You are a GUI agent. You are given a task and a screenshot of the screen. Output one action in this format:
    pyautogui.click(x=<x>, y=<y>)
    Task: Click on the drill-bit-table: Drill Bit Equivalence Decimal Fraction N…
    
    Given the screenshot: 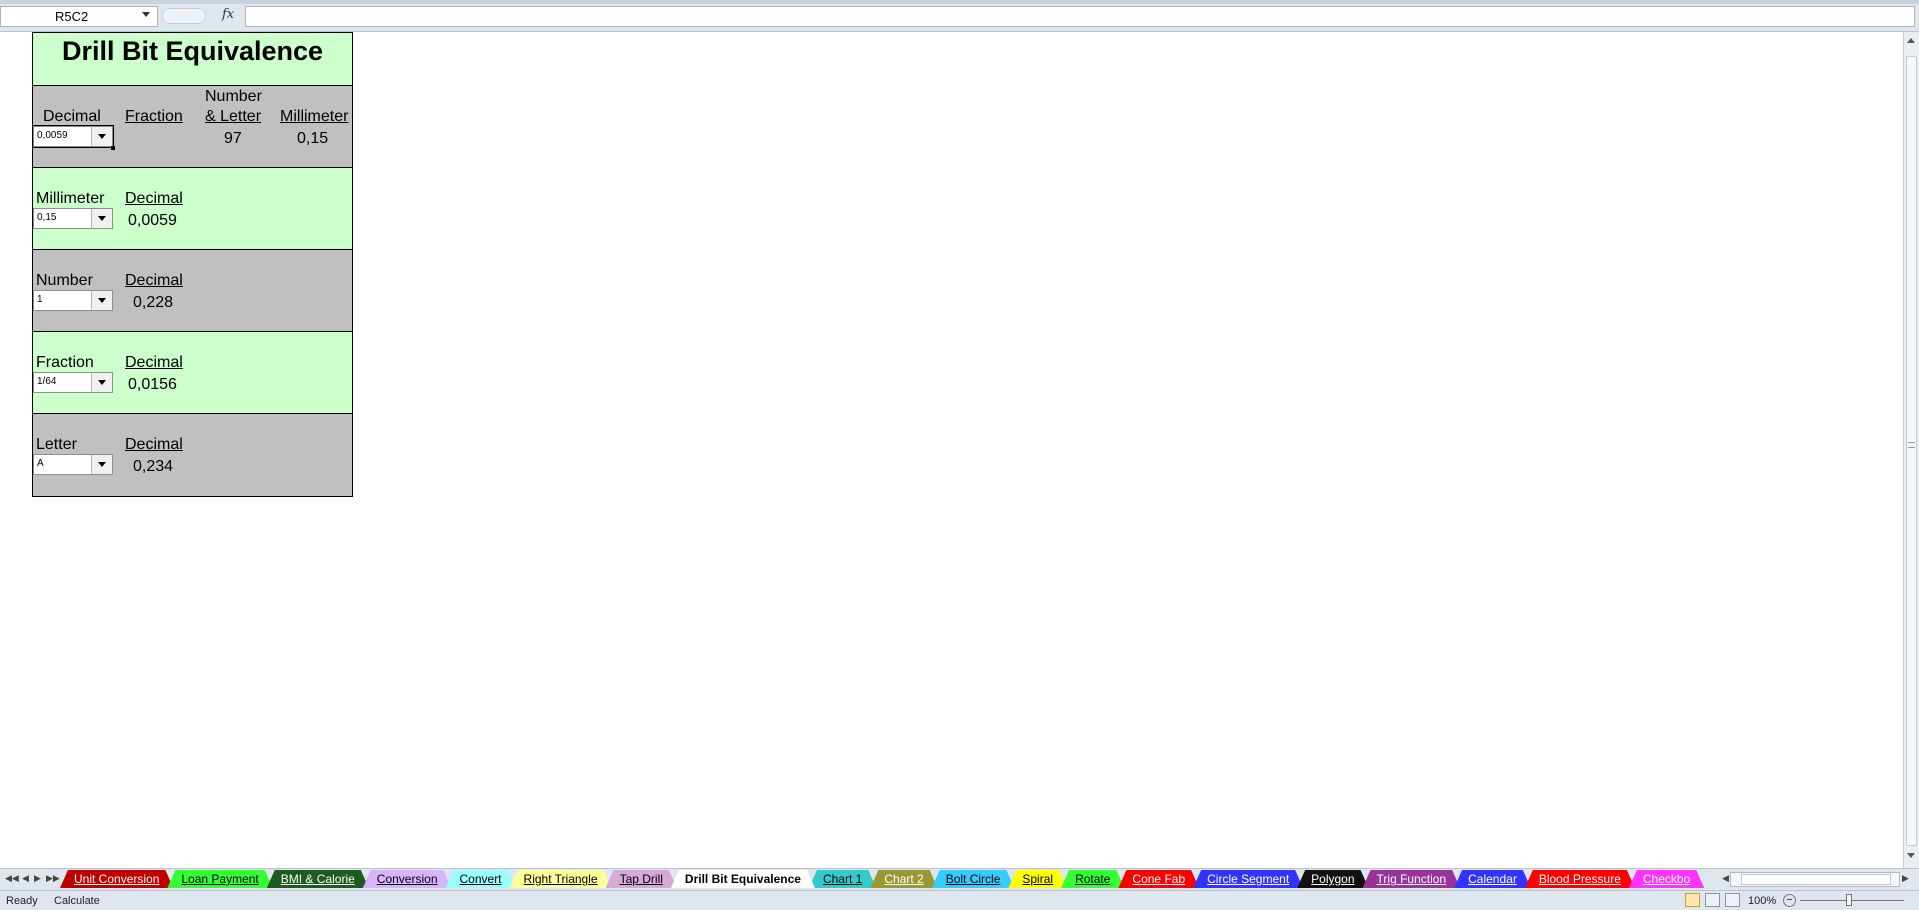 What is the action you would take?
    pyautogui.click(x=192, y=264)
    